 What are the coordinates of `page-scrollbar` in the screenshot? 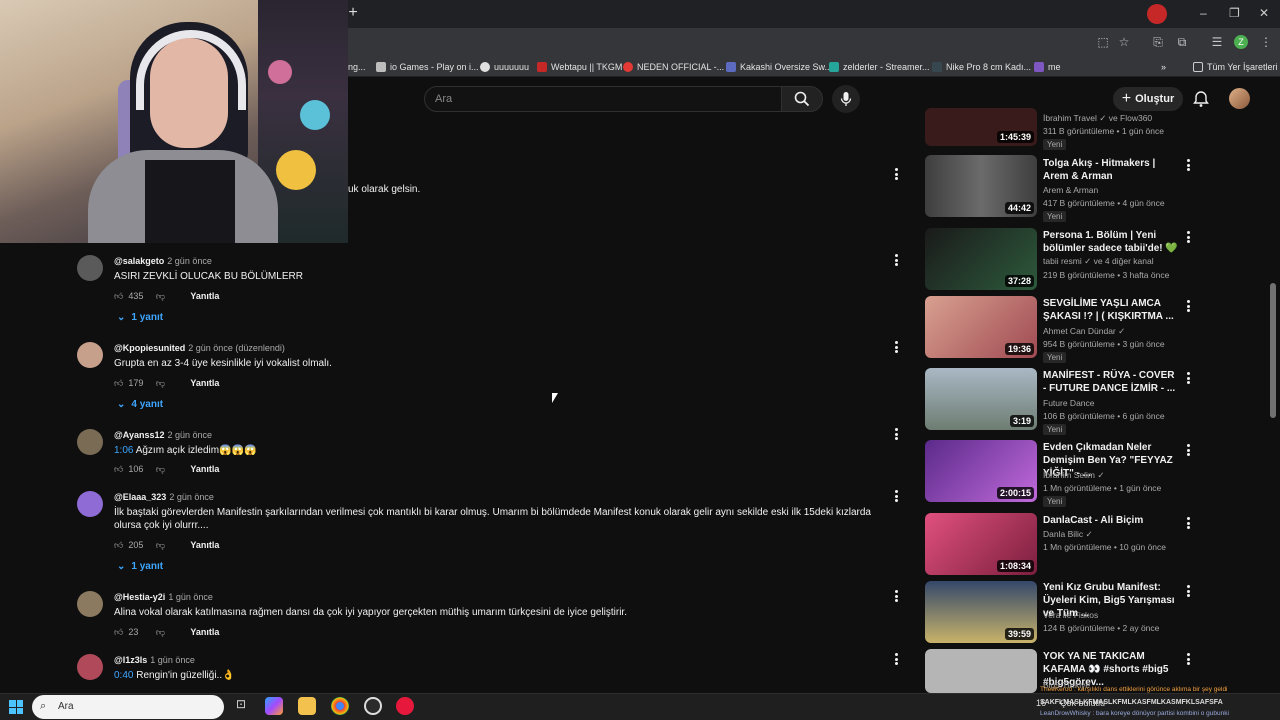 It's located at (1273, 350).